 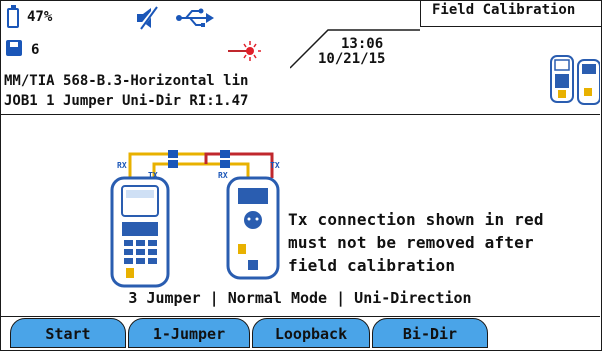 I want to click on battery-icon, so click(x=13, y=16).